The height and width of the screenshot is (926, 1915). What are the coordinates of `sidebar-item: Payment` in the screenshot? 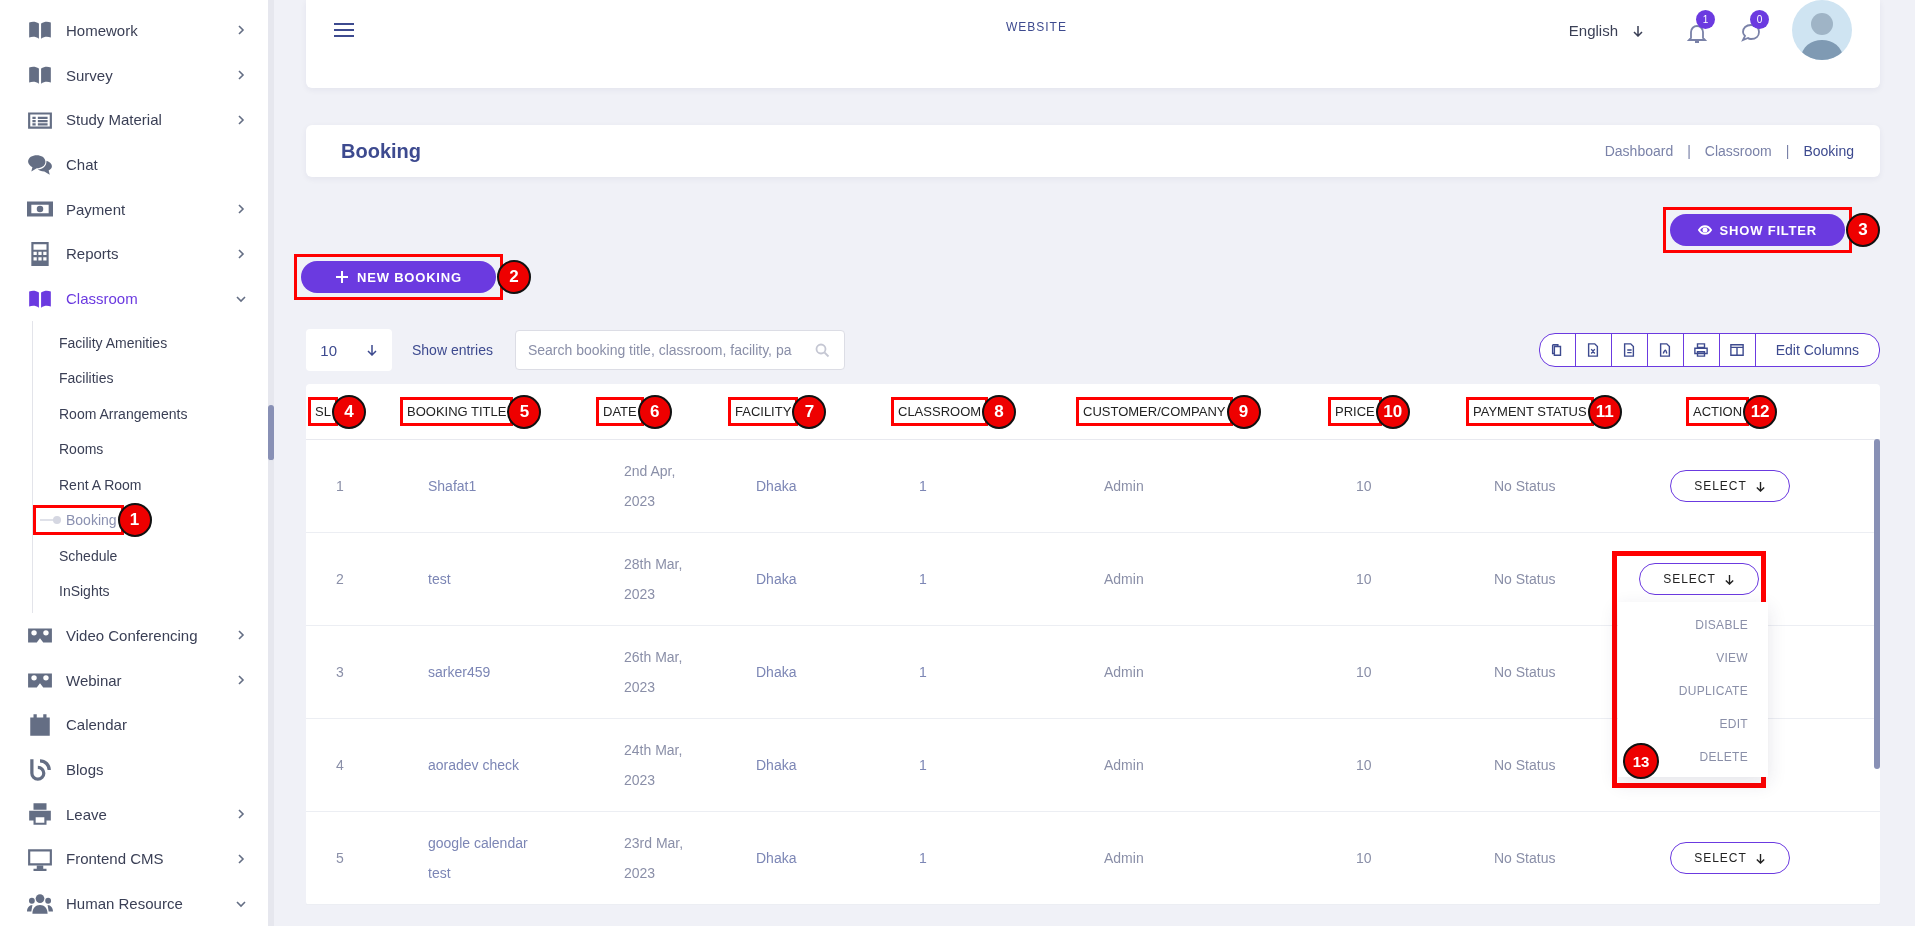 It's located at (134, 209).